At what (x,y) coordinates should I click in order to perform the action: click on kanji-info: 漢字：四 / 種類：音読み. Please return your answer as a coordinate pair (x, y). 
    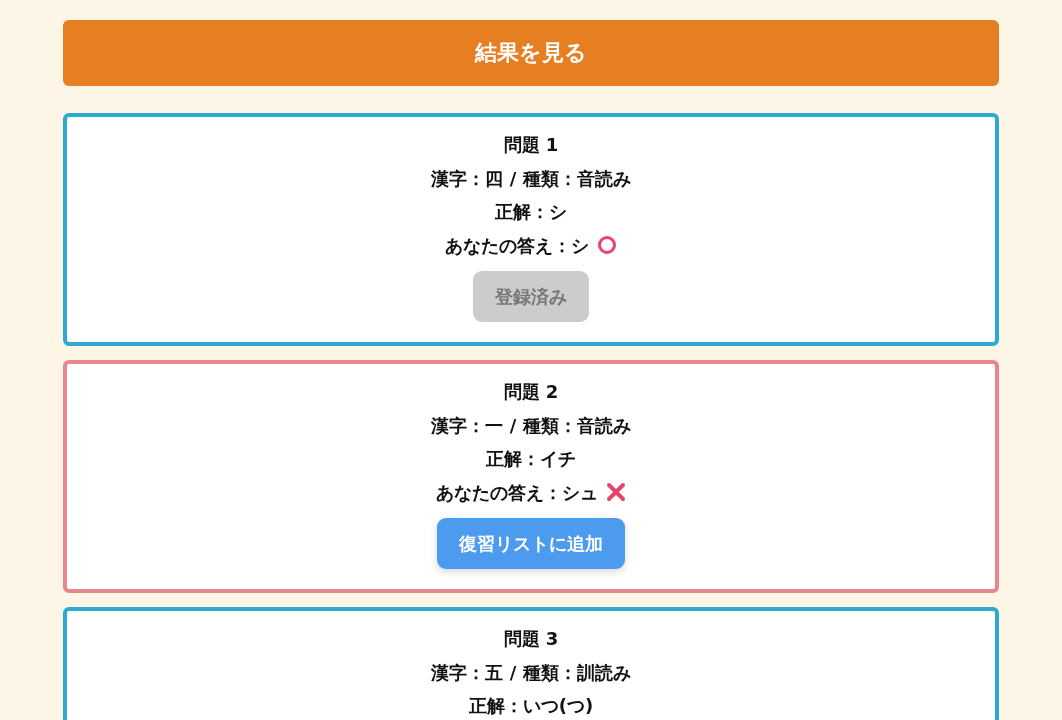
    Looking at the image, I should click on (531, 178).